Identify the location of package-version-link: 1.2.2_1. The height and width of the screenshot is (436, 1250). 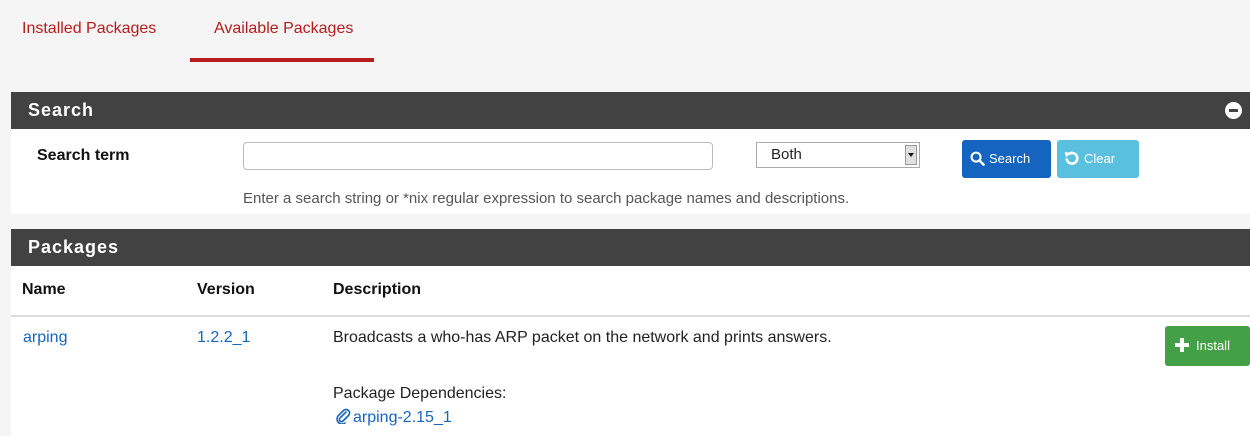
(223, 338).